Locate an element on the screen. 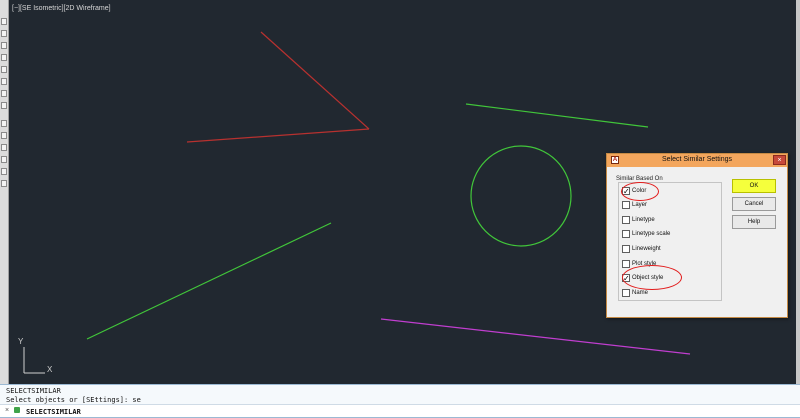 The height and width of the screenshot is (418, 800). ok-button: OK is located at coordinates (754, 186).